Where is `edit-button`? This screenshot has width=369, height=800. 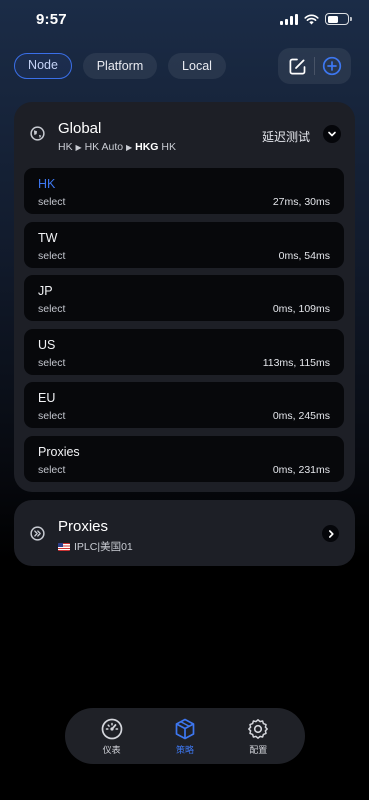 edit-button is located at coordinates (297, 66).